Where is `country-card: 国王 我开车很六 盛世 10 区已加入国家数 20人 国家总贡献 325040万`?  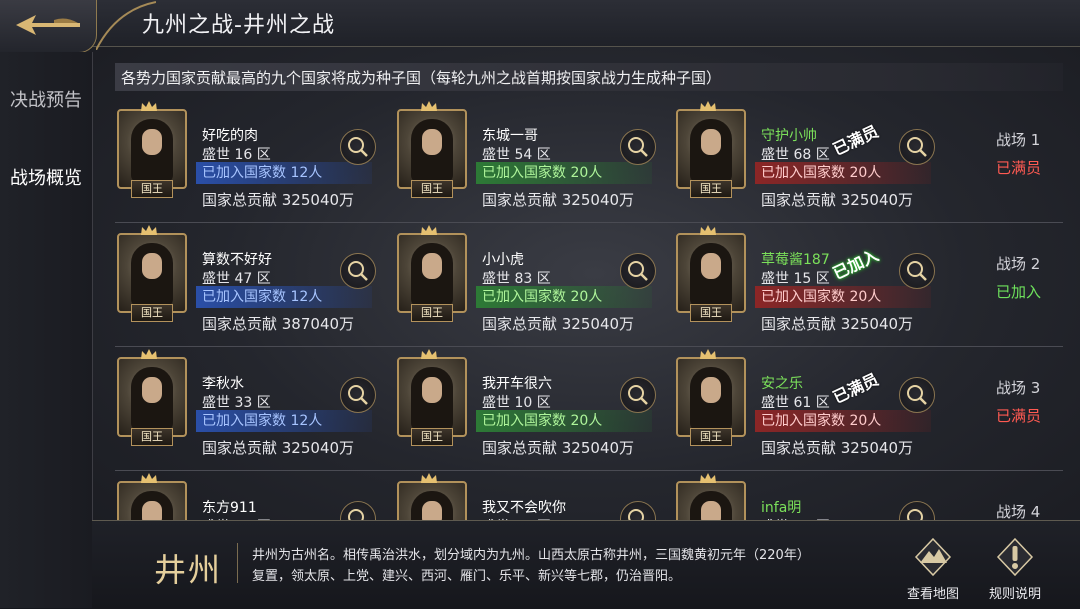 country-card: 国王 我开车很六 盛世 10 区已加入国家数 20人 国家总贡献 325040万 is located at coordinates (527, 404).